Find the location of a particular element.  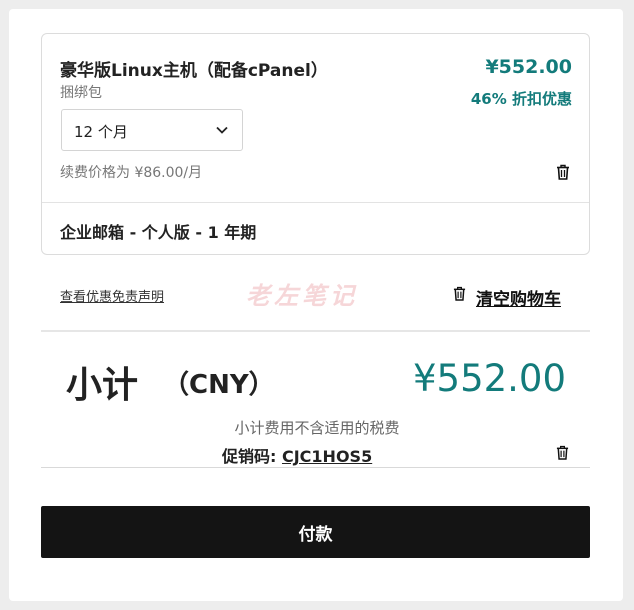

pay-button: 付款 is located at coordinates (315, 532).